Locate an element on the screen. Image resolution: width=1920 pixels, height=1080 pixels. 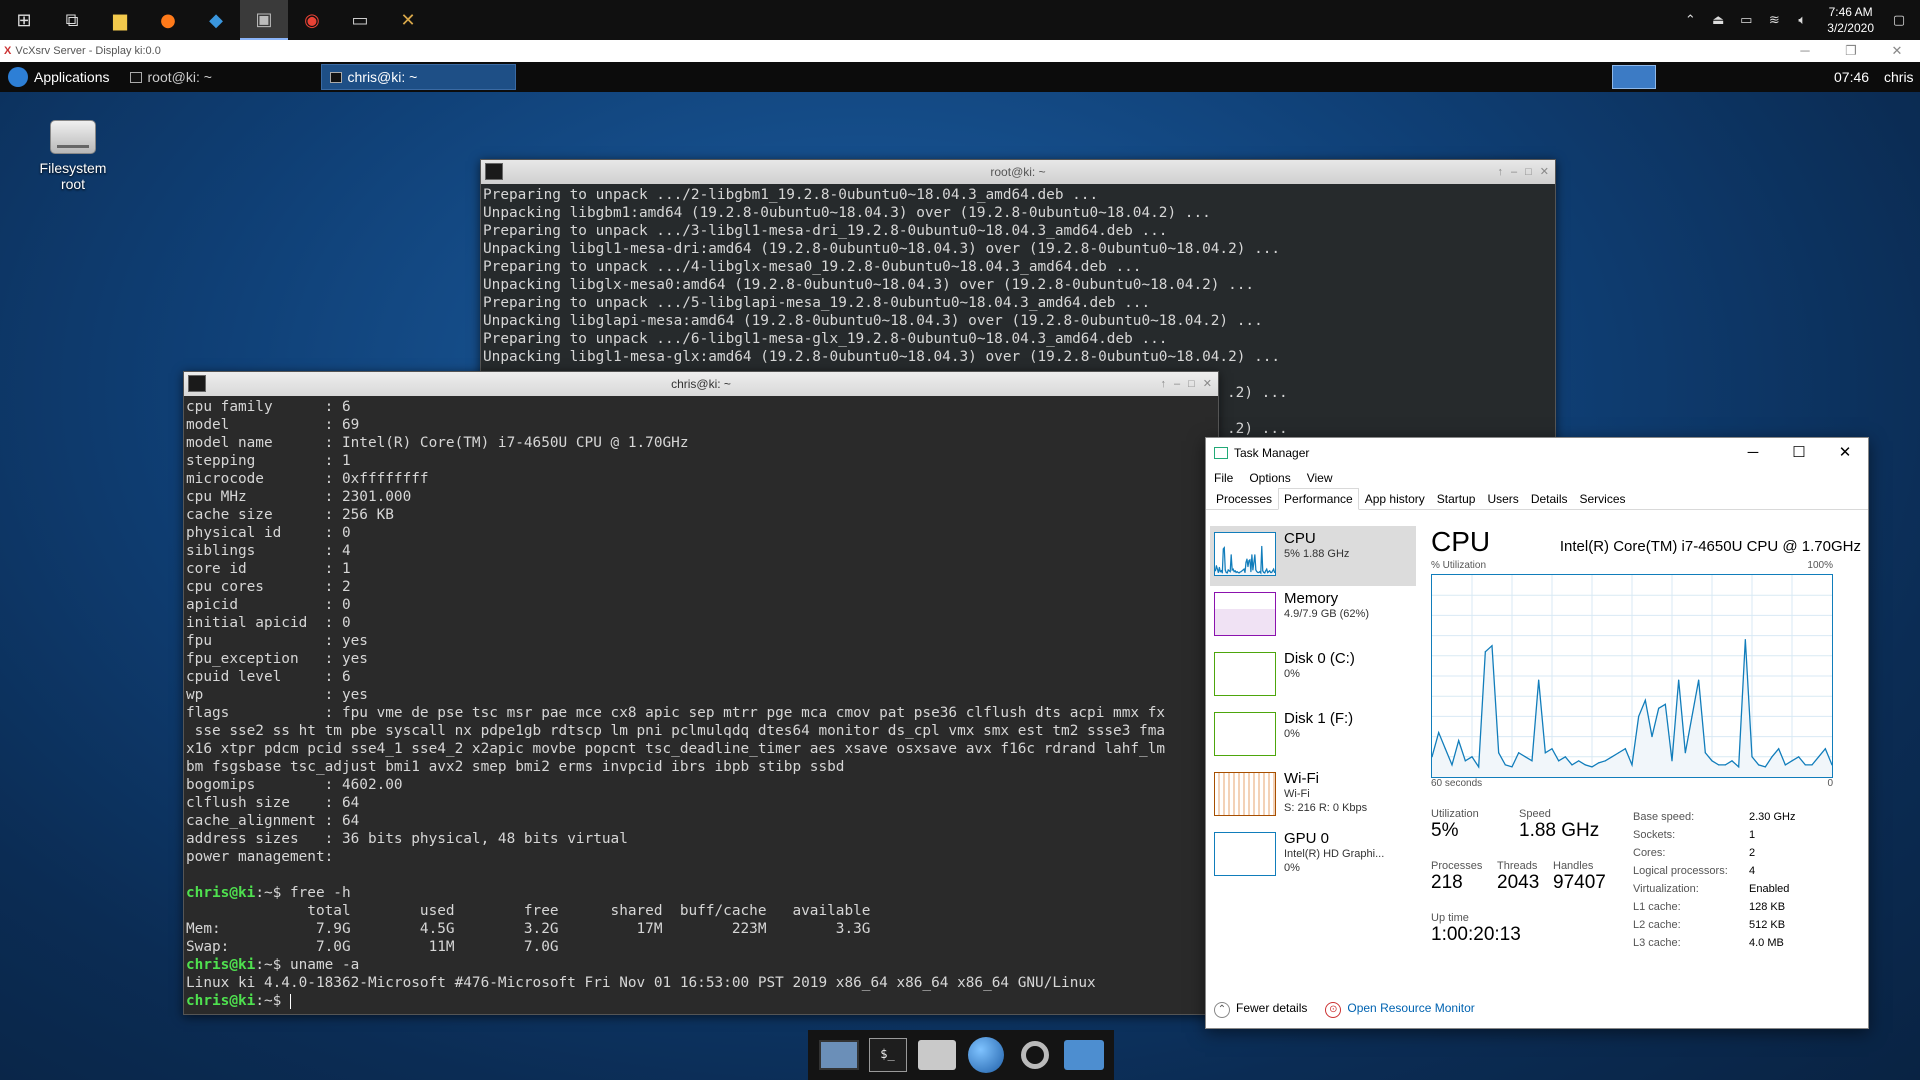
menu-view: View is located at coordinates (1320, 478).